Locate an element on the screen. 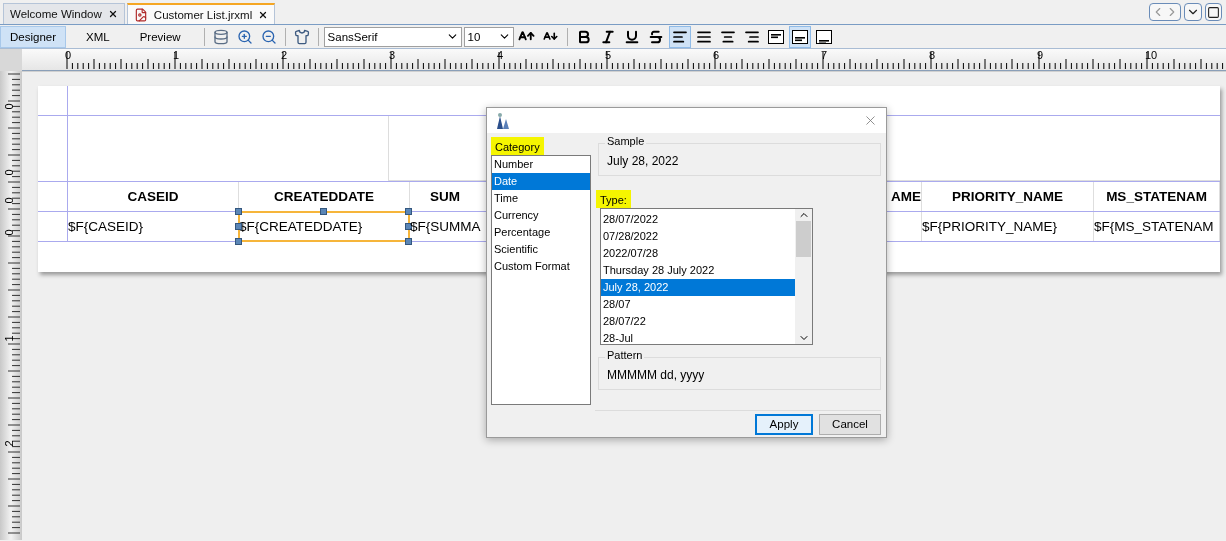 Image resolution: width=1226 pixels, height=541 pixels. maximize-button is located at coordinates (1213, 12).